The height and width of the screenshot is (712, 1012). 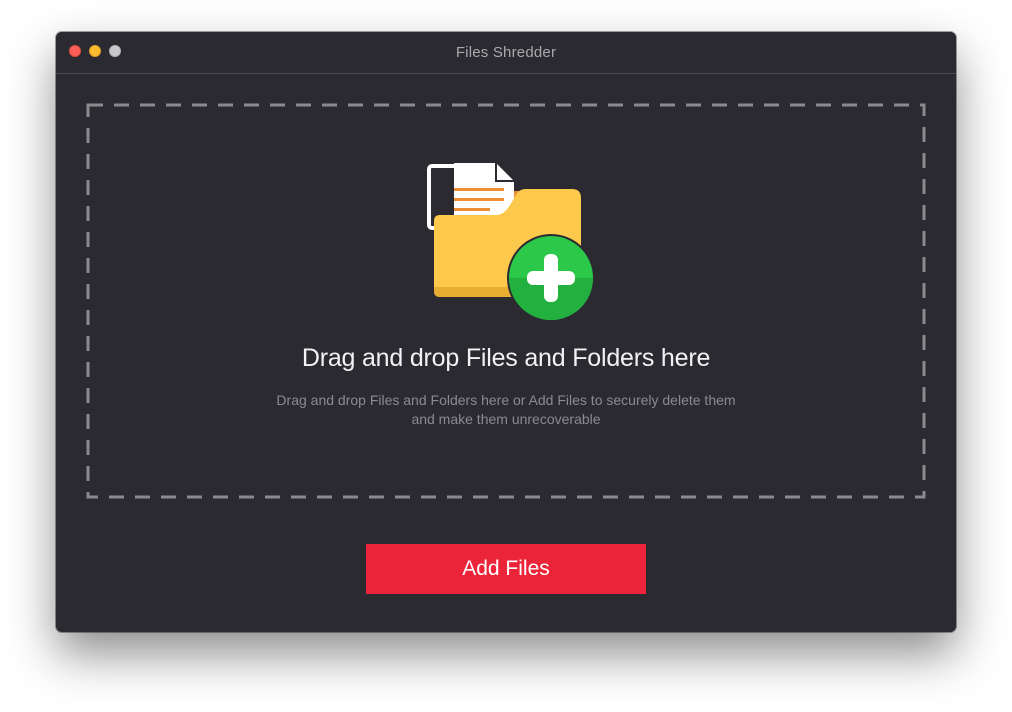 What do you see at coordinates (511, 242) in the screenshot?
I see `folder-add-icon` at bounding box center [511, 242].